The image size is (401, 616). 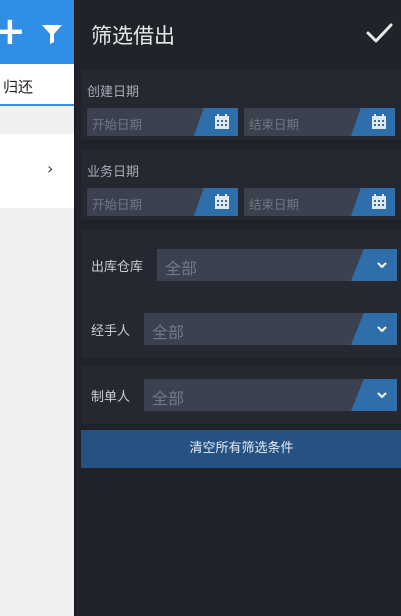 What do you see at coordinates (37, 32) in the screenshot?
I see `background-header: +` at bounding box center [37, 32].